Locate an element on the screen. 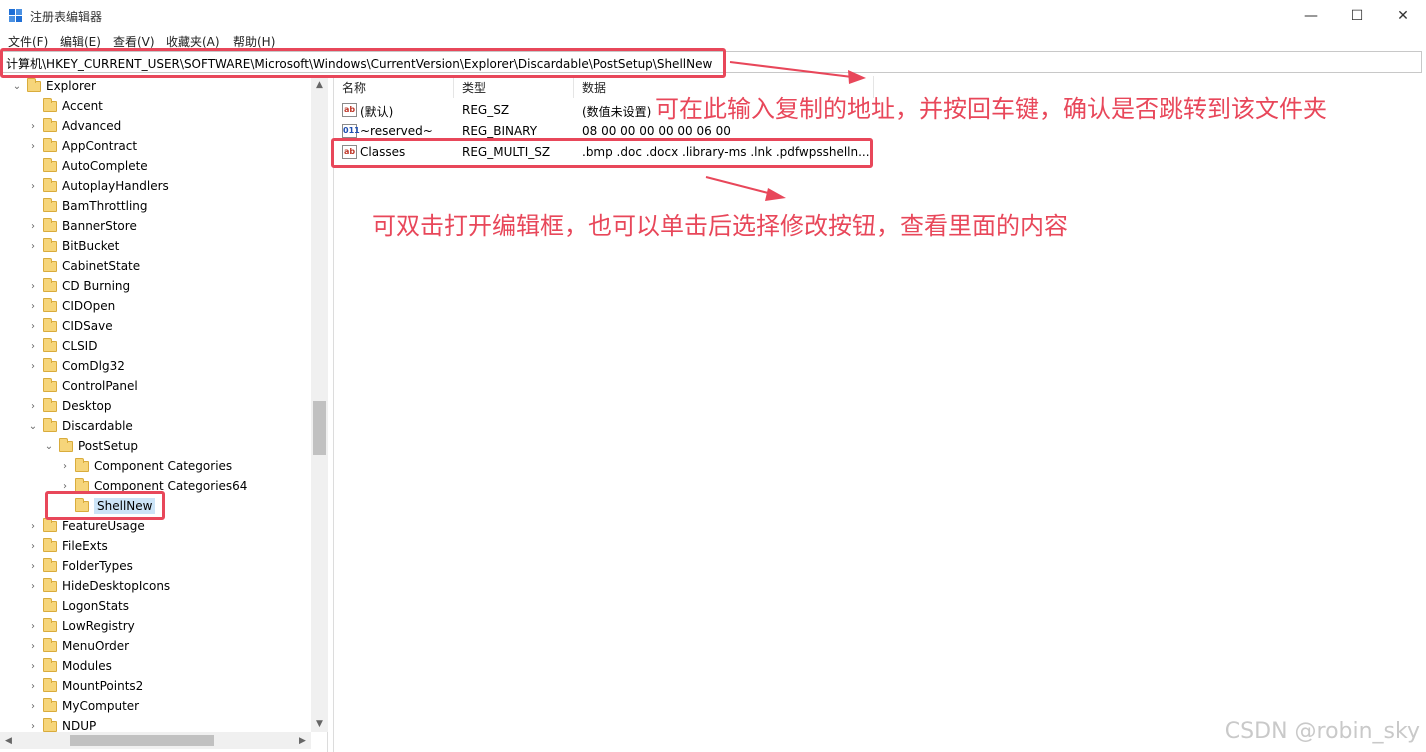 This screenshot has width=1426, height=752. watermark: CSDN @robin_sky is located at coordinates (1322, 731).